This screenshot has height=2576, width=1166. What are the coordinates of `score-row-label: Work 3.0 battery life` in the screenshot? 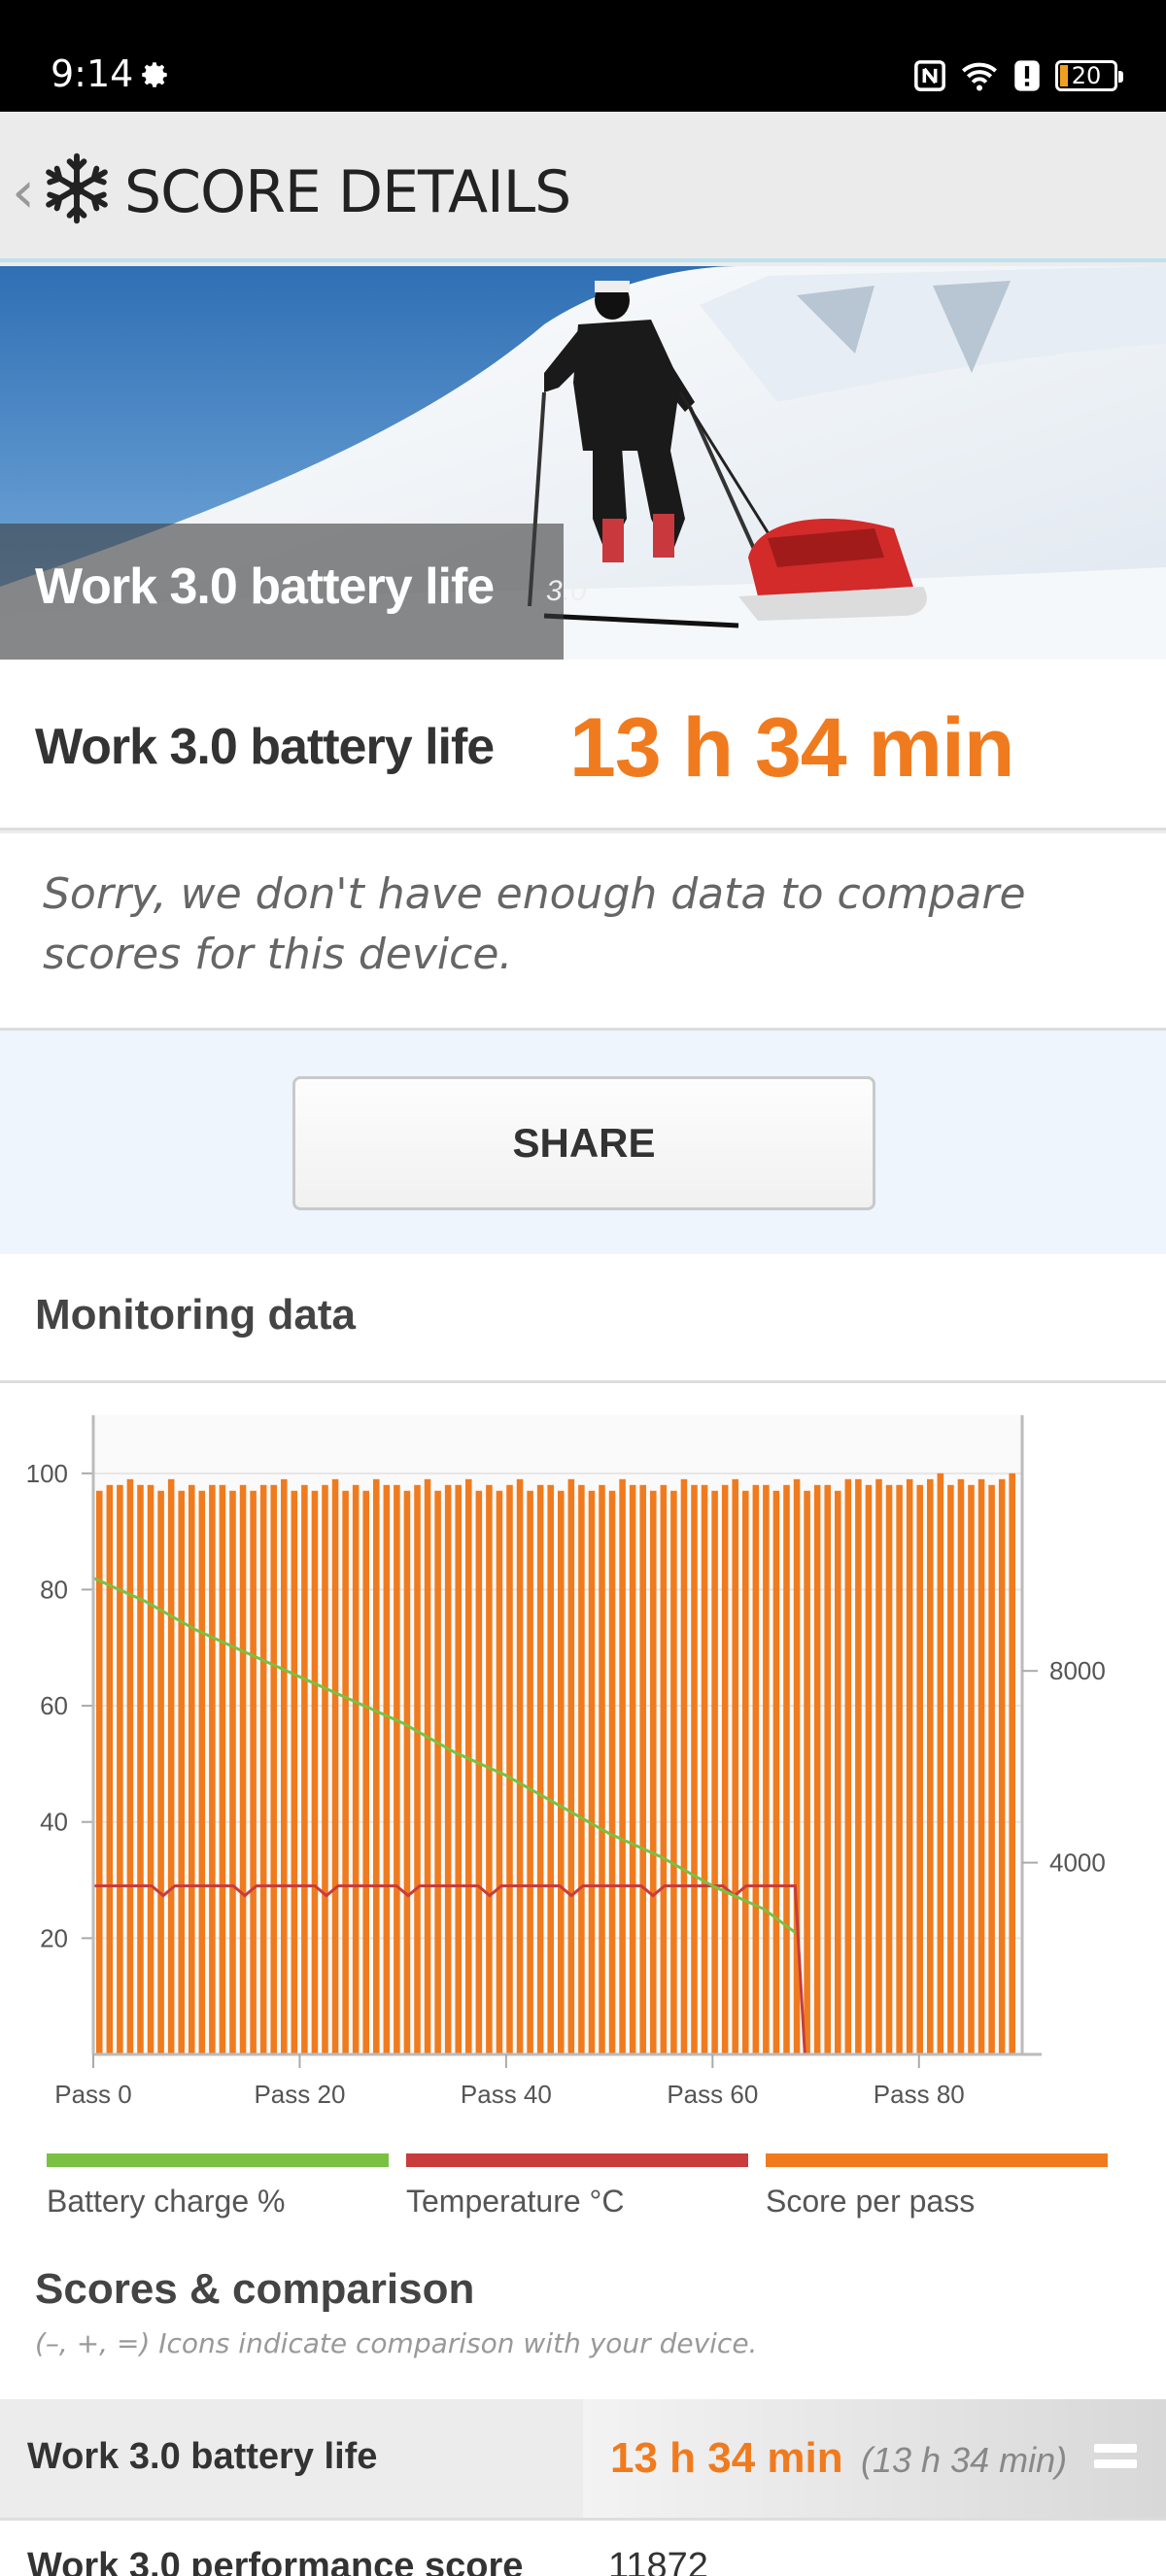 It's located at (202, 2456).